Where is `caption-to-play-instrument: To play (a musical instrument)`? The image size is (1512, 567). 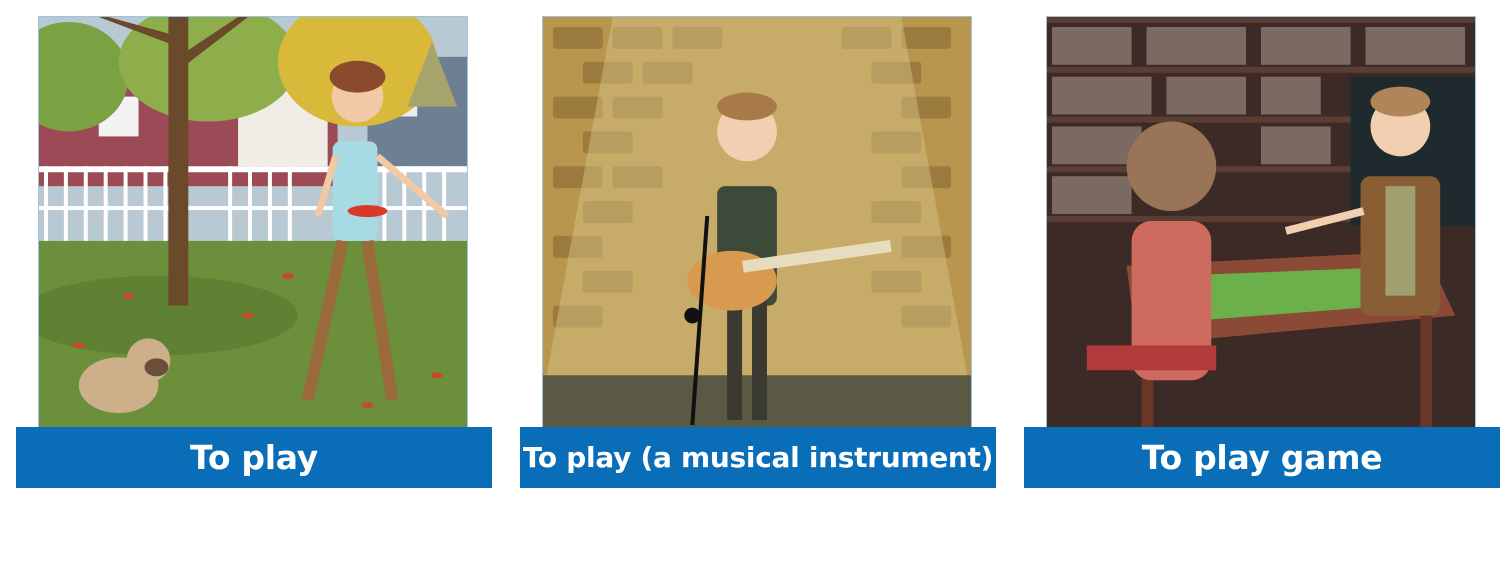 caption-to-play-instrument: To play (a musical instrument) is located at coordinates (758, 457).